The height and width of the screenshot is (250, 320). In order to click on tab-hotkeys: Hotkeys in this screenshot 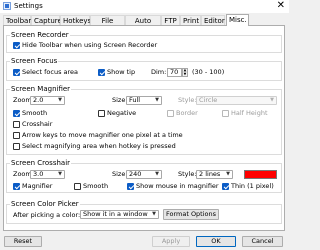, I will do `click(75, 20)`.